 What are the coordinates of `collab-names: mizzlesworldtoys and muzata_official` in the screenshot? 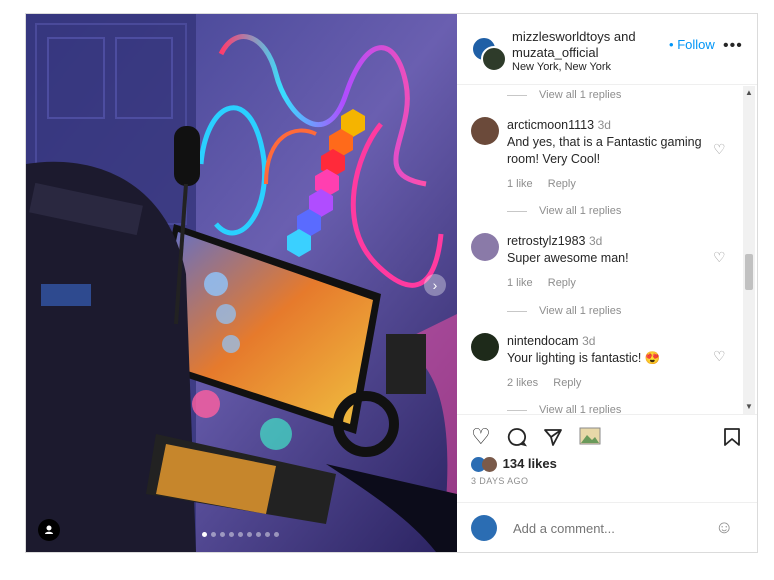 It's located at (582, 45).